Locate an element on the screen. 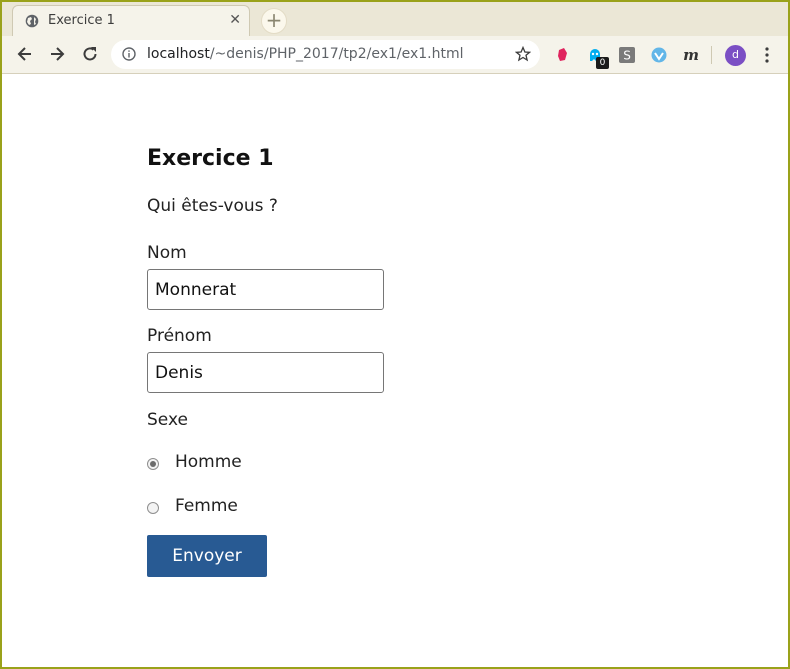 This screenshot has height=669, width=790. close-tab-icon: ✕ is located at coordinates (235, 20).